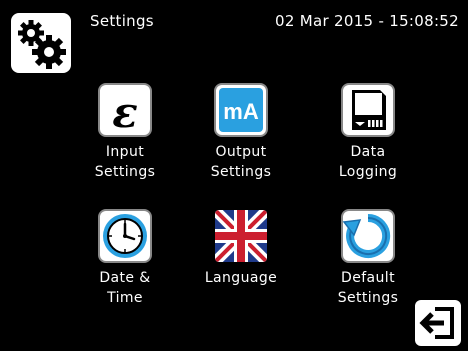 This screenshot has width=468, height=351. I want to click on mA-icon: mA, so click(241, 110).